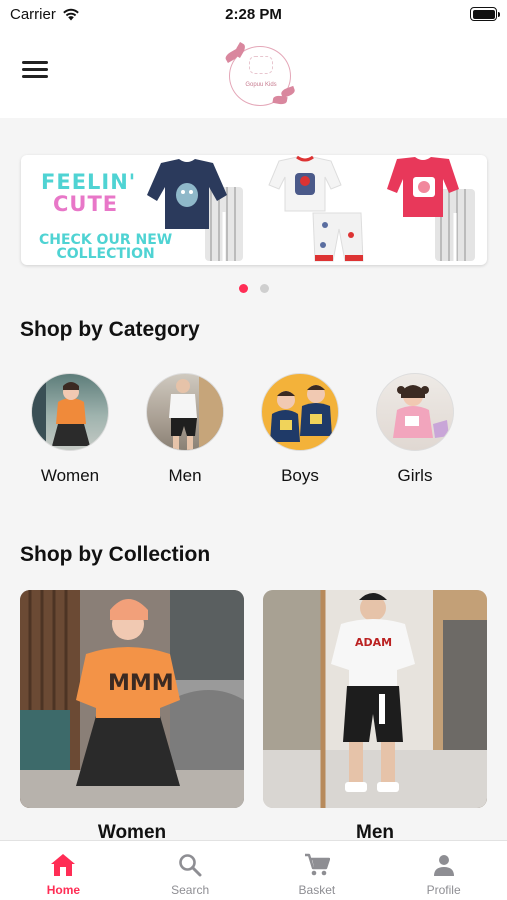  What do you see at coordinates (373, 642) in the screenshot?
I see `svg-text: ADAM` at bounding box center [373, 642].